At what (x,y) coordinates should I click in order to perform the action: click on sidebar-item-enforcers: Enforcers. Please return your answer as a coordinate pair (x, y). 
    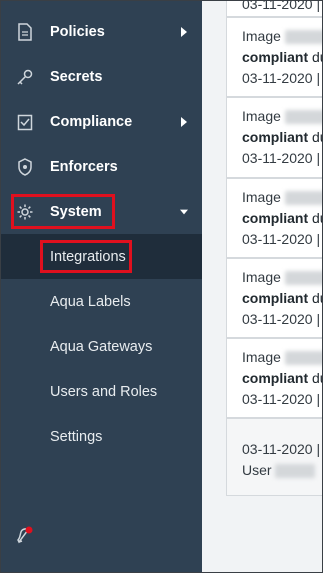
    Looking at the image, I should click on (101, 166).